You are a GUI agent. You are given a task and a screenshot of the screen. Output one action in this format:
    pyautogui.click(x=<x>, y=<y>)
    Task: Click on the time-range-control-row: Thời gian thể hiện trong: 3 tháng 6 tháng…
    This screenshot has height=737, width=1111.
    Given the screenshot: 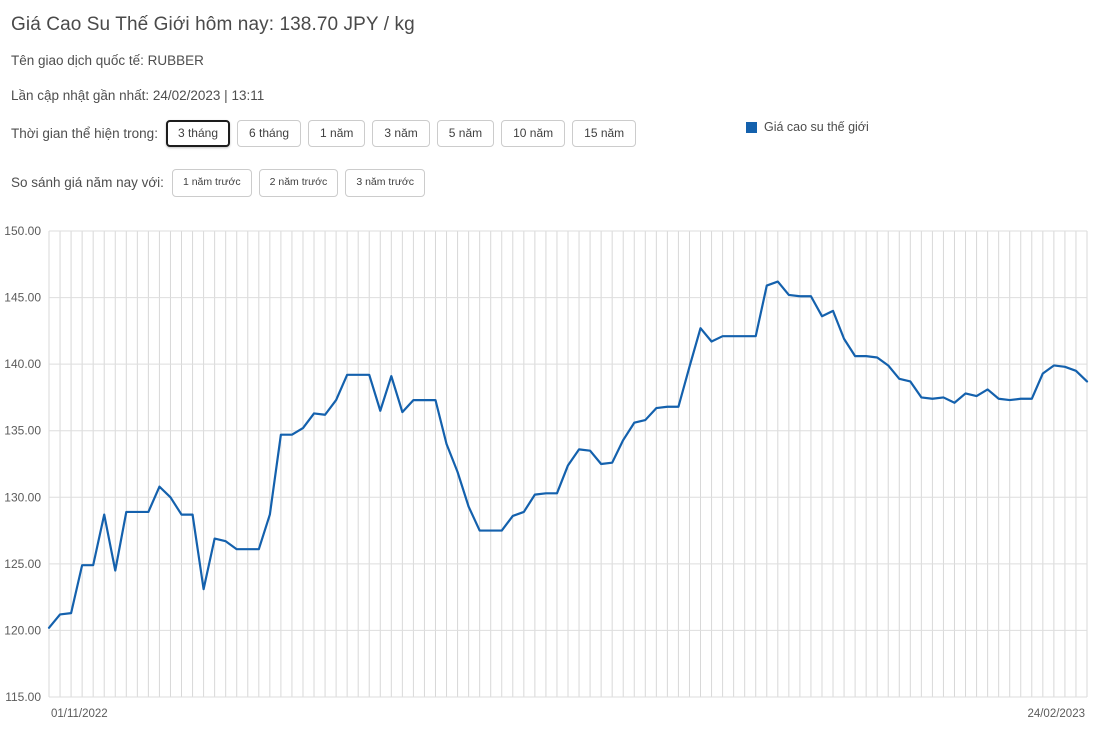 What is the action you would take?
    pyautogui.click(x=555, y=134)
    